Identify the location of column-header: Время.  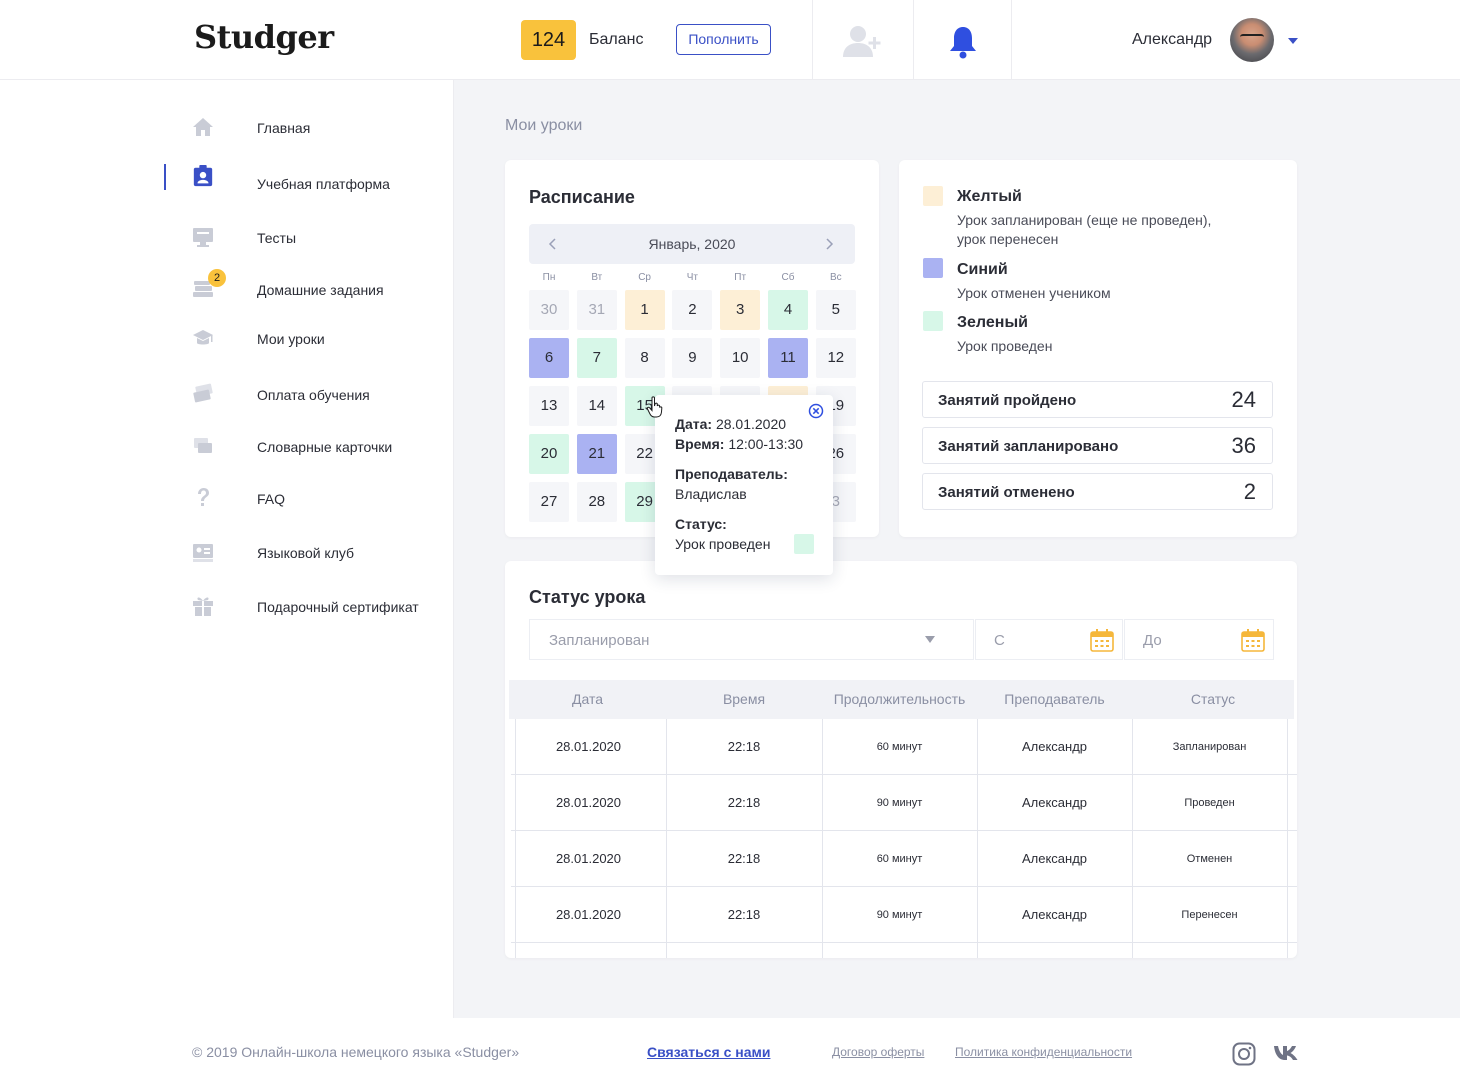
(744, 699).